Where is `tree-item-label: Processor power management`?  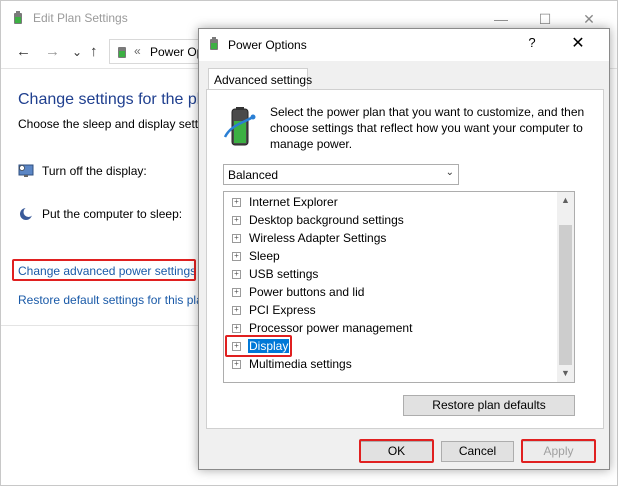 tree-item-label: Processor power management is located at coordinates (331, 328).